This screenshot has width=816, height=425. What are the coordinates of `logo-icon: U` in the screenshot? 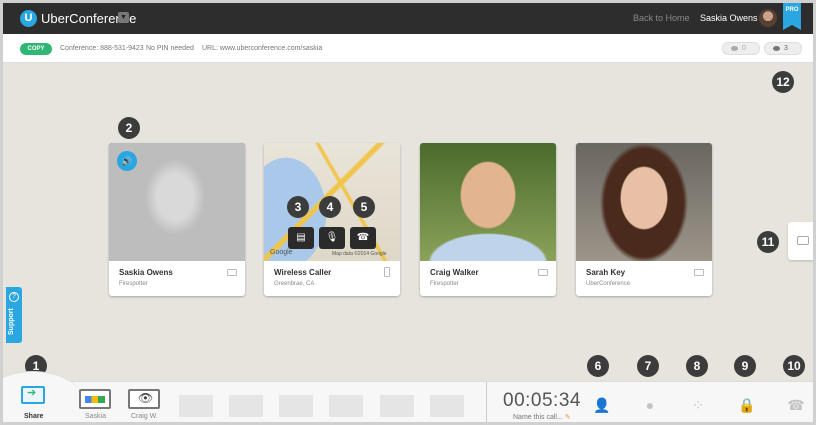 It's located at (28, 18).